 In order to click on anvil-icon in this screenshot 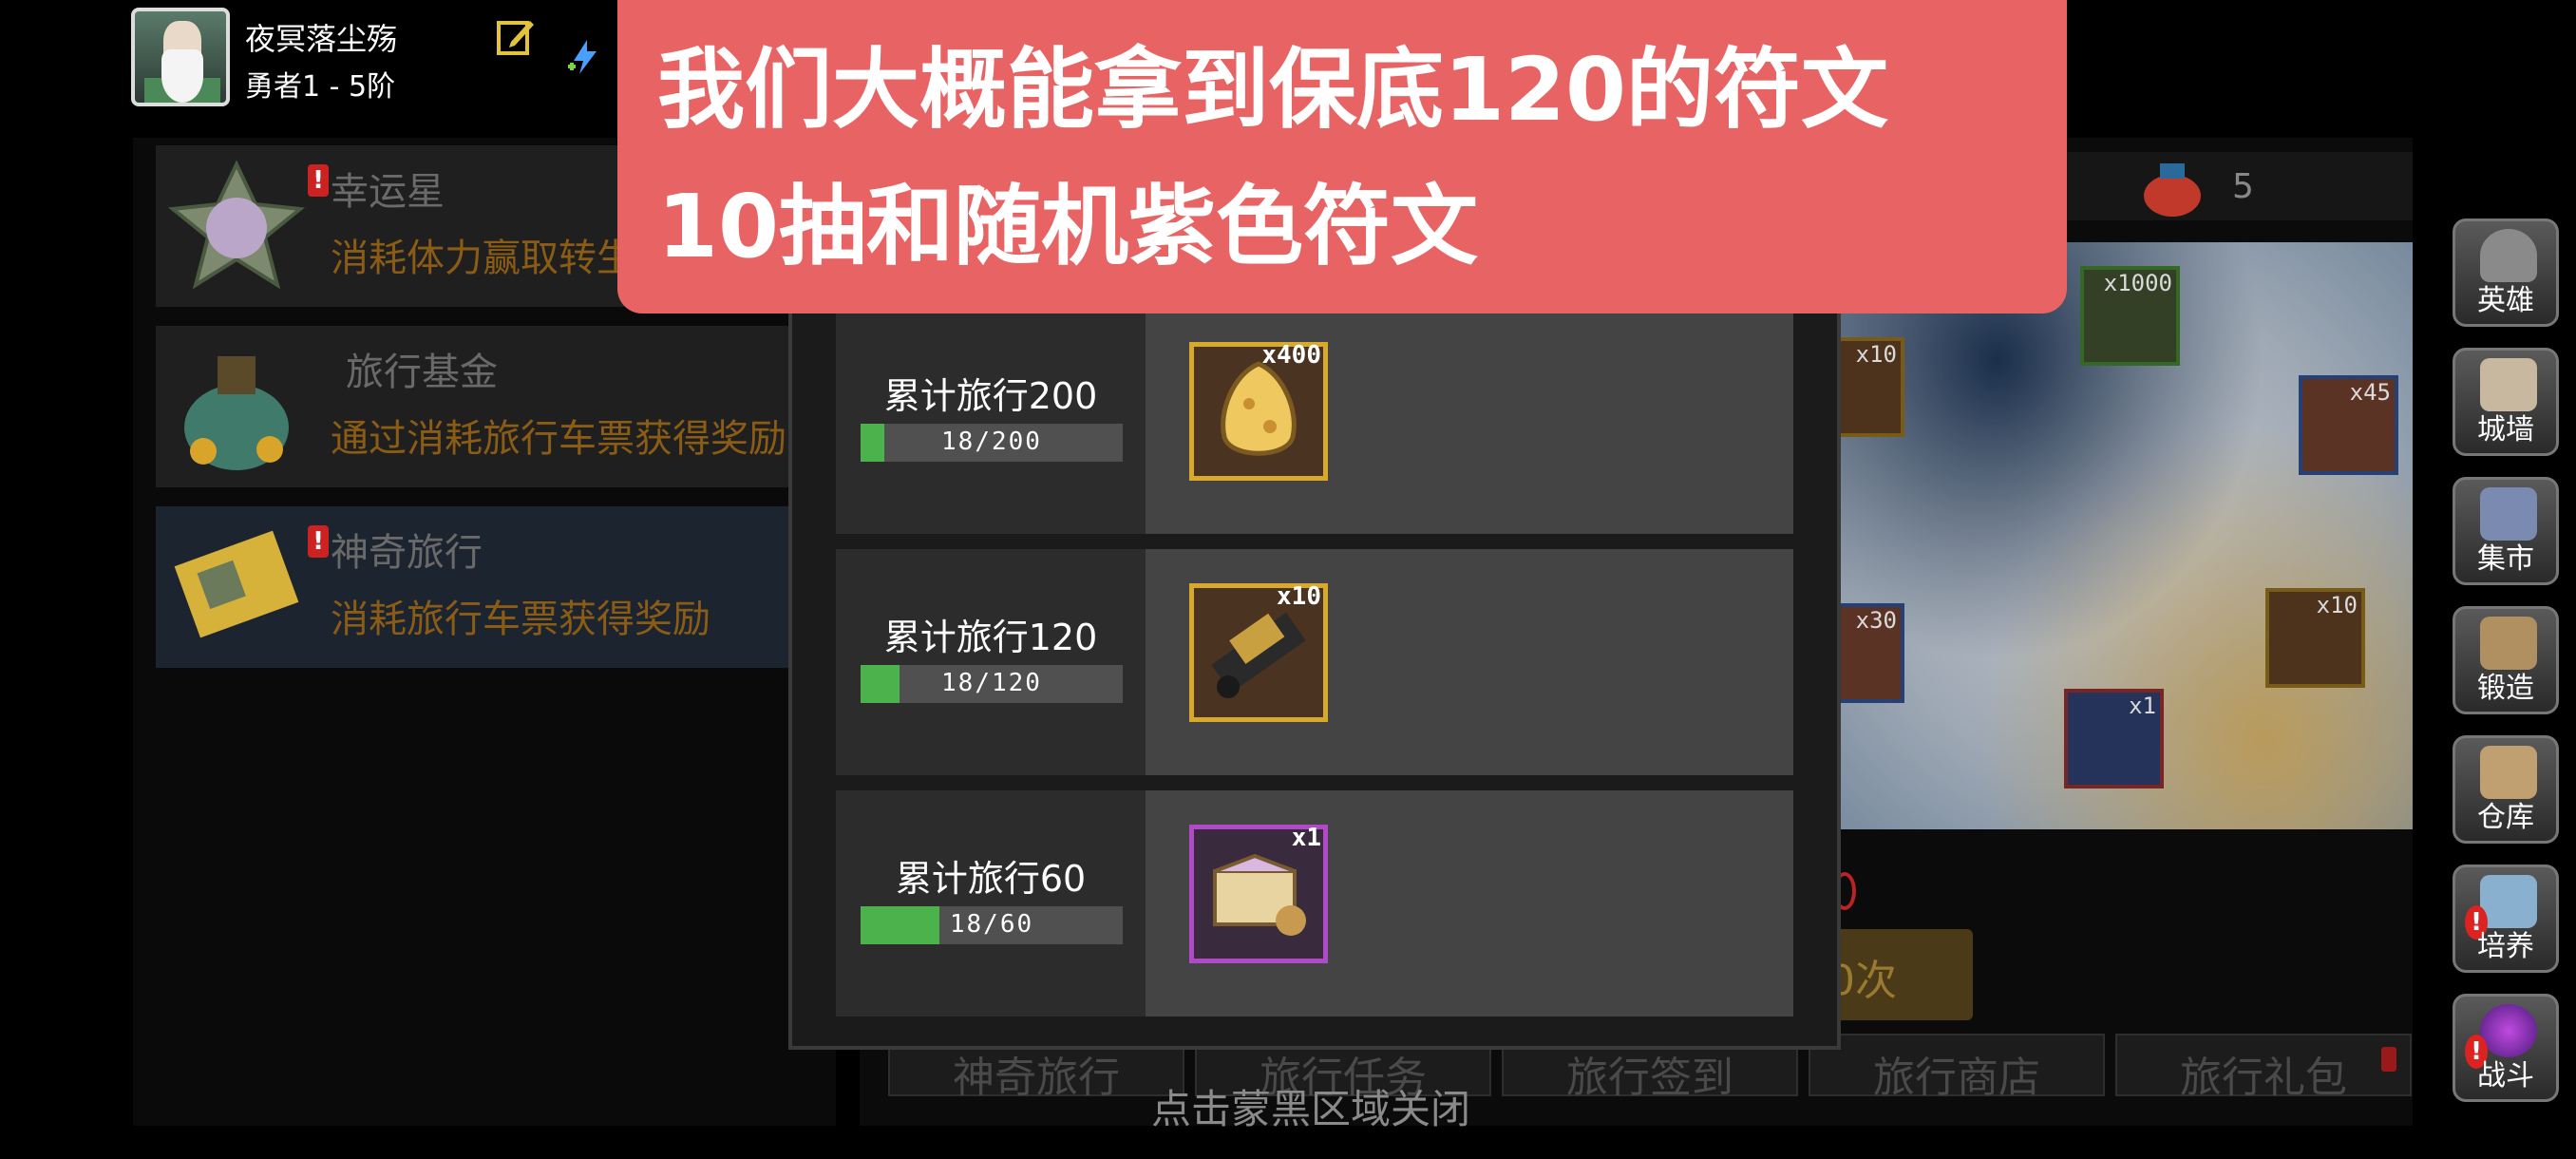, I will do `click(2508, 643)`.